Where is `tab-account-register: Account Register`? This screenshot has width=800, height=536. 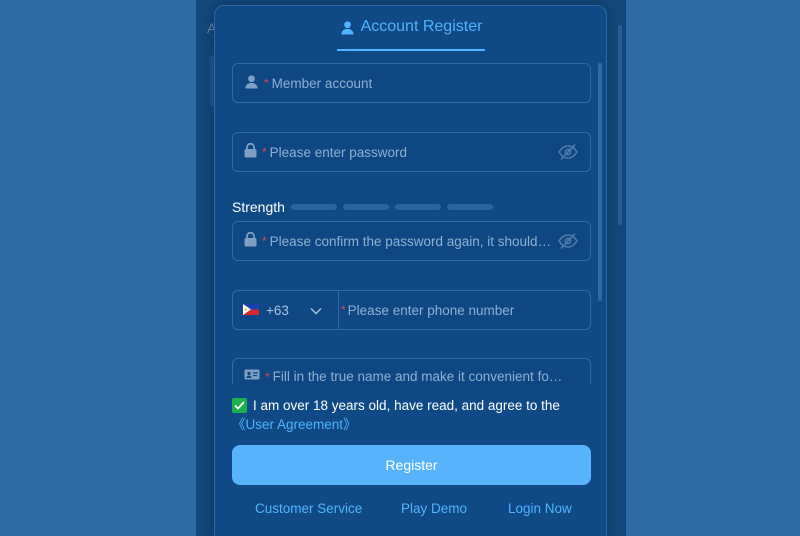
tab-account-register: Account Register is located at coordinates (411, 35).